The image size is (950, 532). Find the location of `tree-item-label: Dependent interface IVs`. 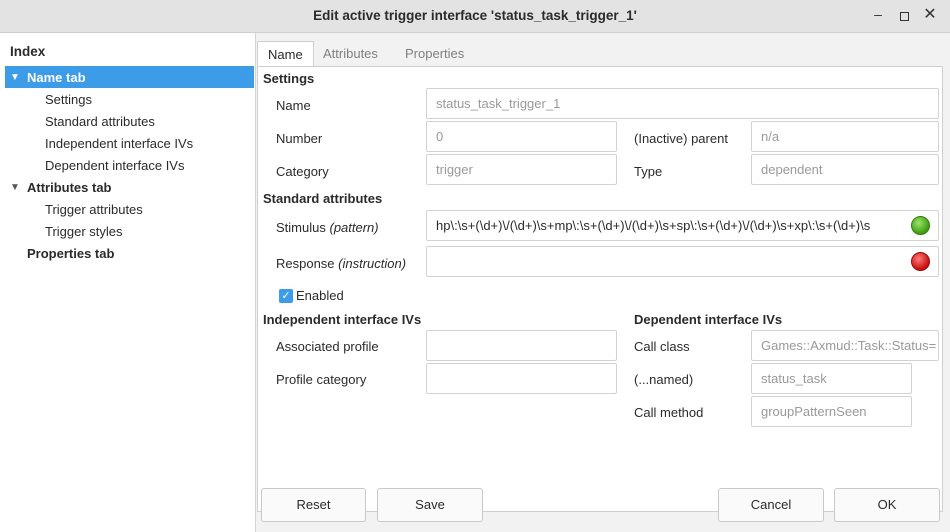

tree-item-label: Dependent interface IVs is located at coordinates (115, 165).